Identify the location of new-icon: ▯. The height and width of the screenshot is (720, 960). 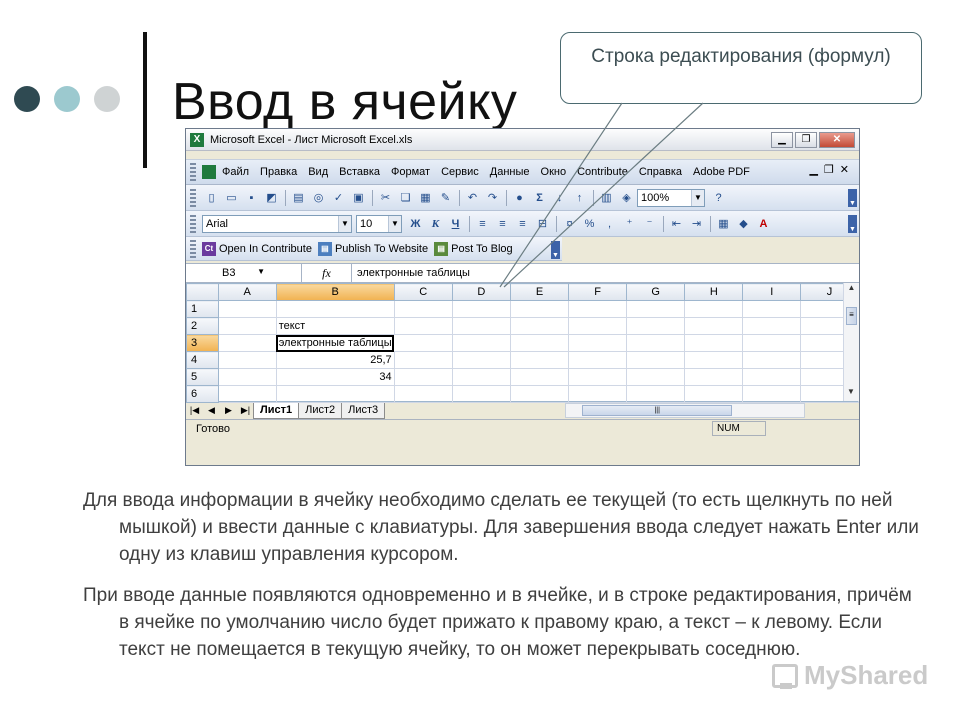
(211, 198).